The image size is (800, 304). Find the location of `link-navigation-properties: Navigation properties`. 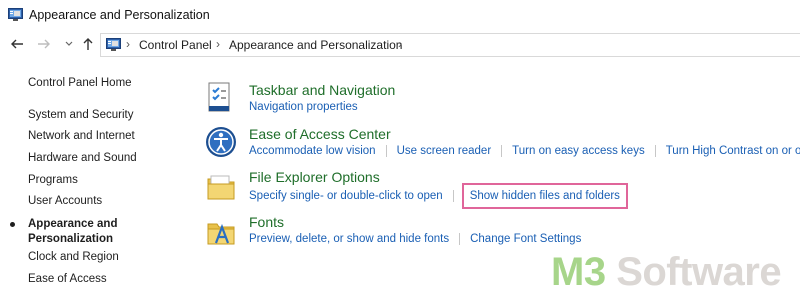

link-navigation-properties: Navigation properties is located at coordinates (303, 107).